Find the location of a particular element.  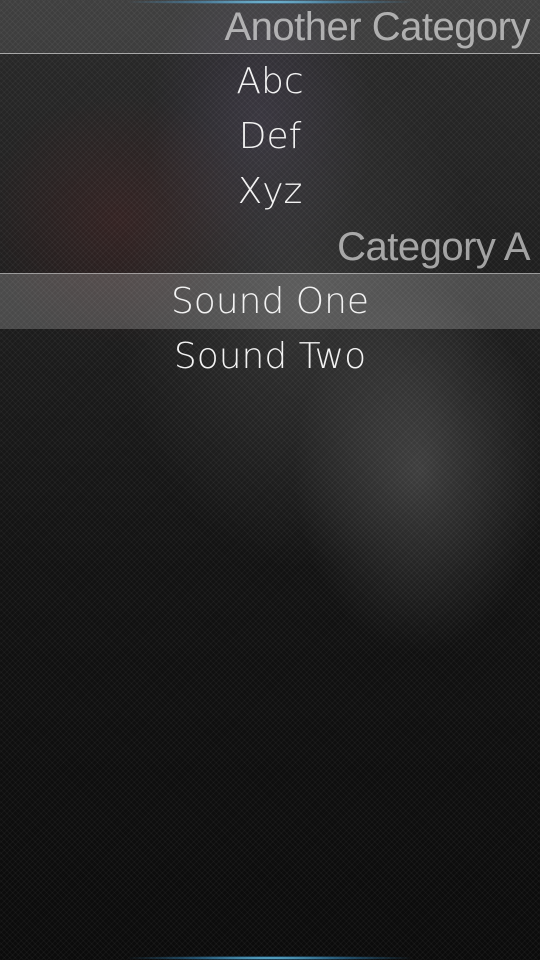

list-item-sound-one: Sound One is located at coordinates (270, 301).